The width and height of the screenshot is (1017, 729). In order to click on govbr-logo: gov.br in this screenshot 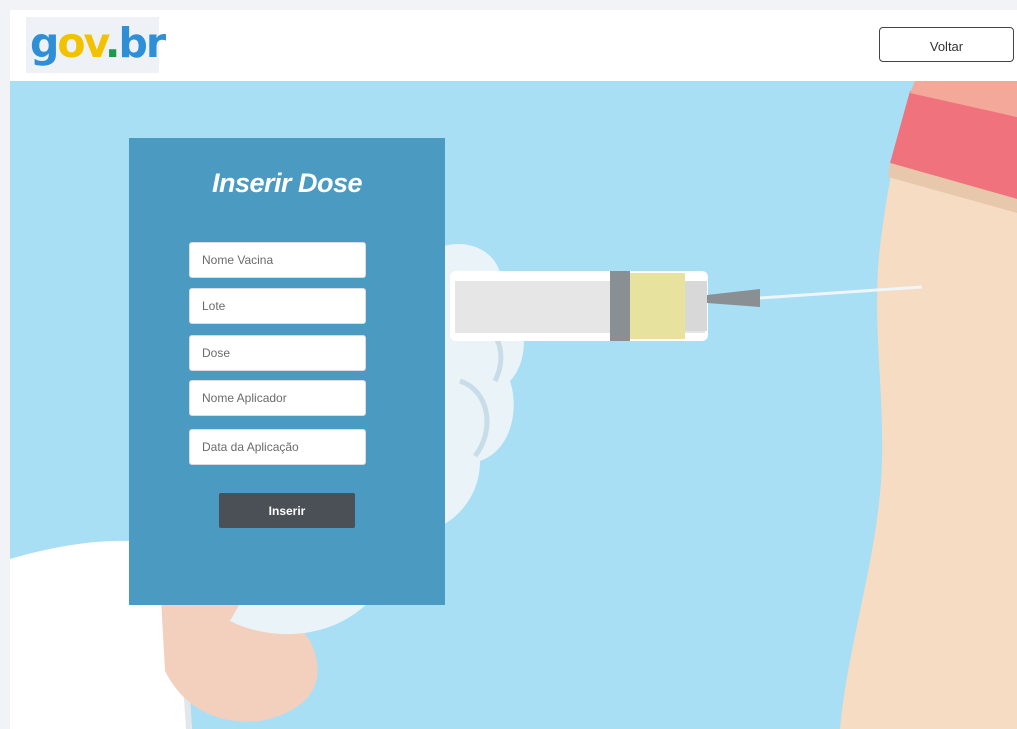, I will do `click(96, 45)`.